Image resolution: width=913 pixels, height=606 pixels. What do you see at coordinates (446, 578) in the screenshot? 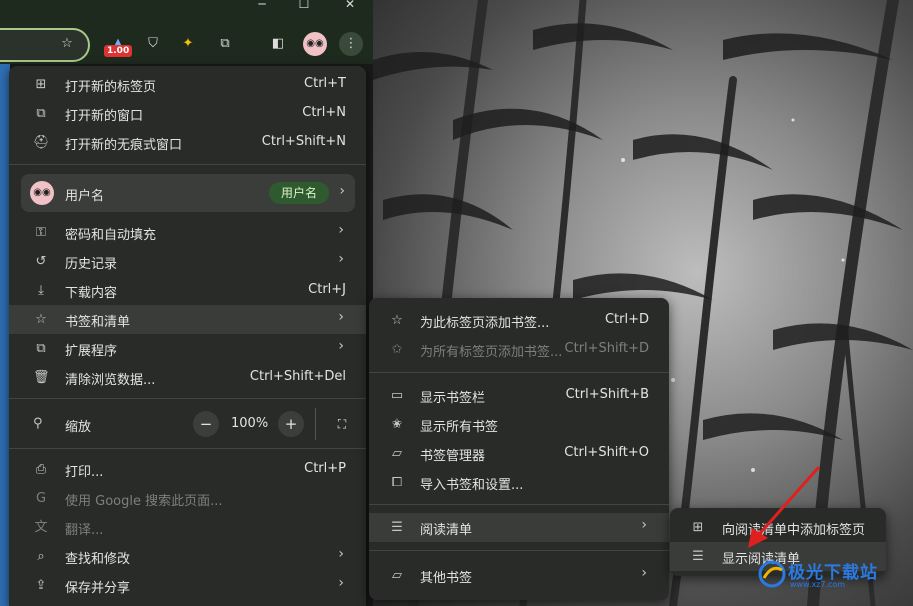
I see `menu-label: 其他书签` at bounding box center [446, 578].